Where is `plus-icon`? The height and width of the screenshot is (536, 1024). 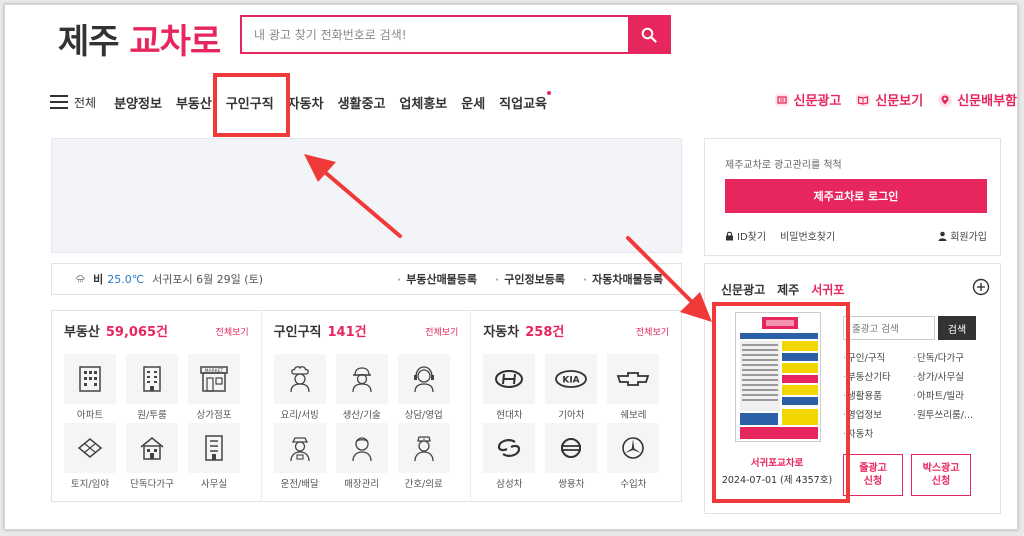
plus-icon is located at coordinates (981, 287).